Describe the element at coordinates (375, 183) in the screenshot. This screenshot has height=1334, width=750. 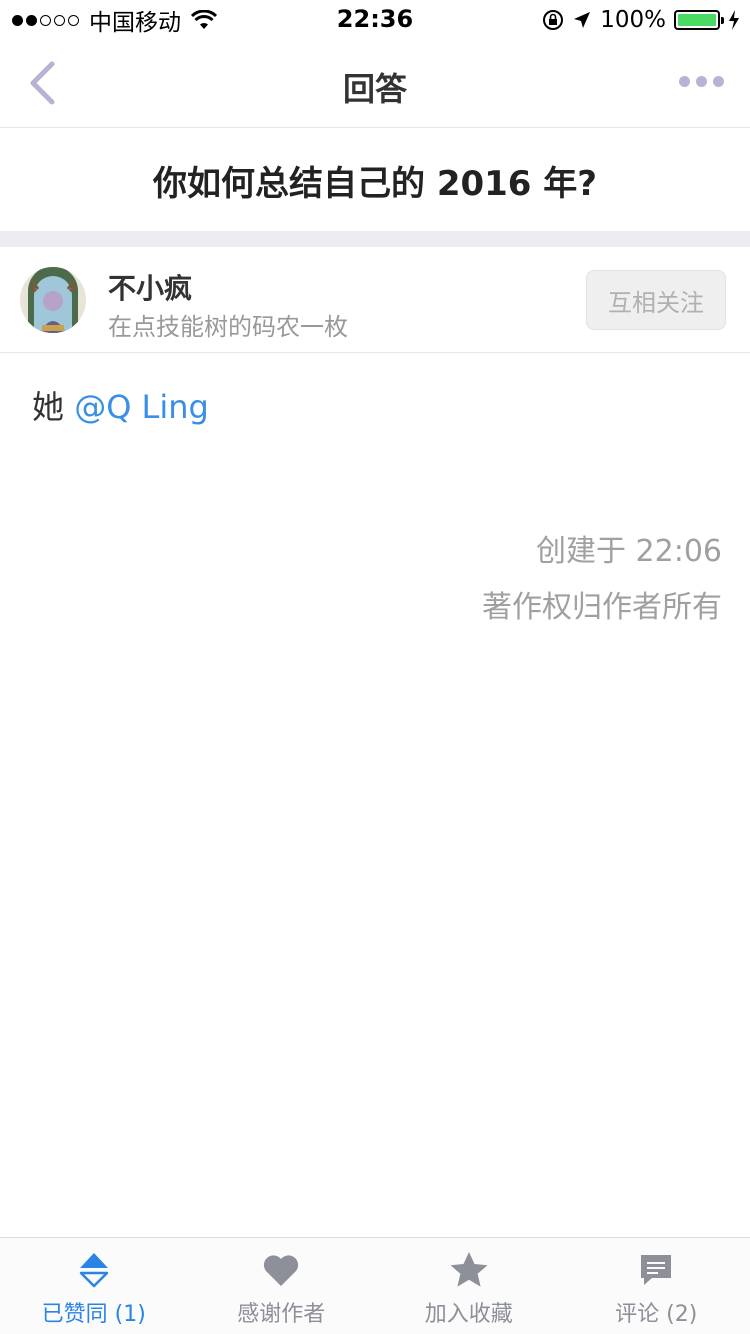
I see `question-title: 你如何总结自己的 2016 年?` at that location.